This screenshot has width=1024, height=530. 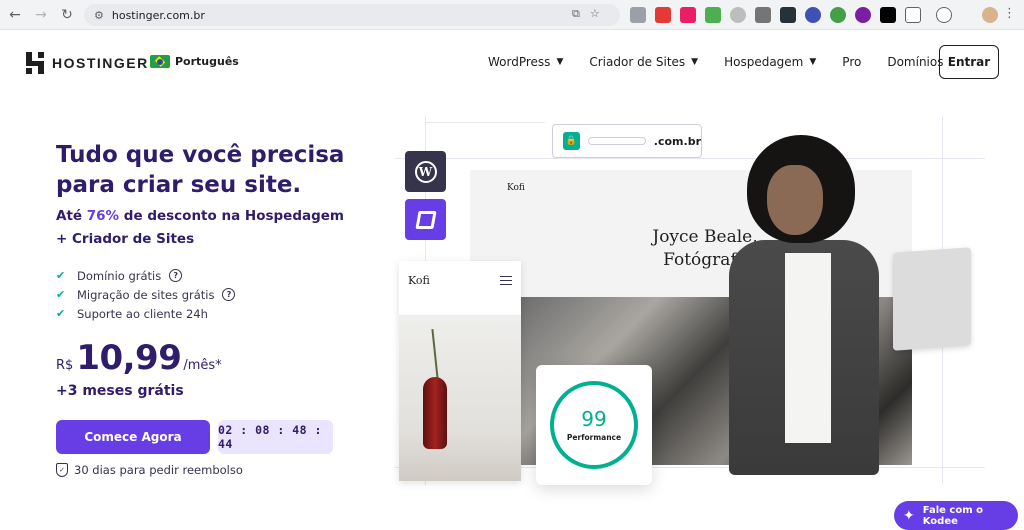 I want to click on feature-item: ✔ Suporte ao cliente 24h, so click(x=145, y=313).